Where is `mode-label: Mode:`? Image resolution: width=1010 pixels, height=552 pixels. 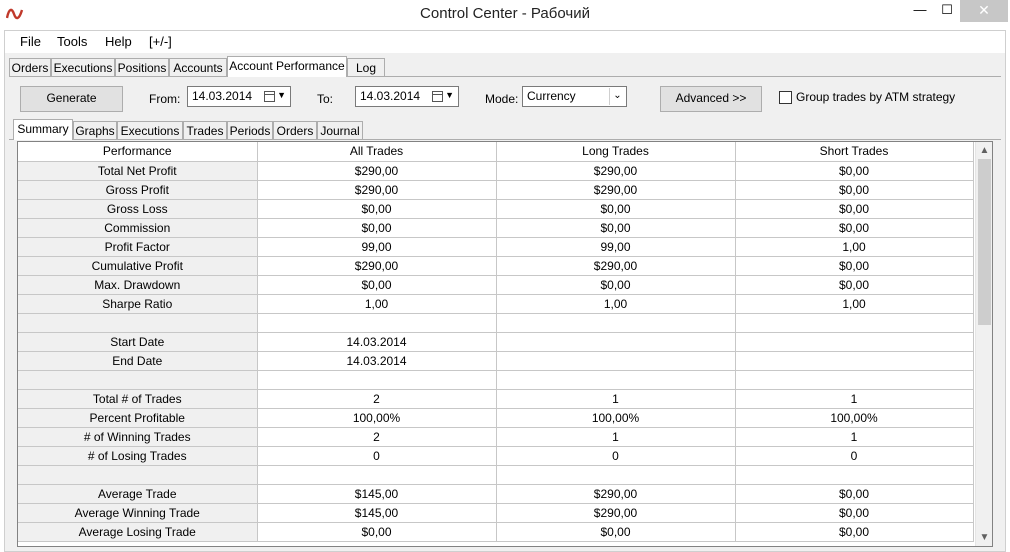
mode-label: Mode: is located at coordinates (502, 99).